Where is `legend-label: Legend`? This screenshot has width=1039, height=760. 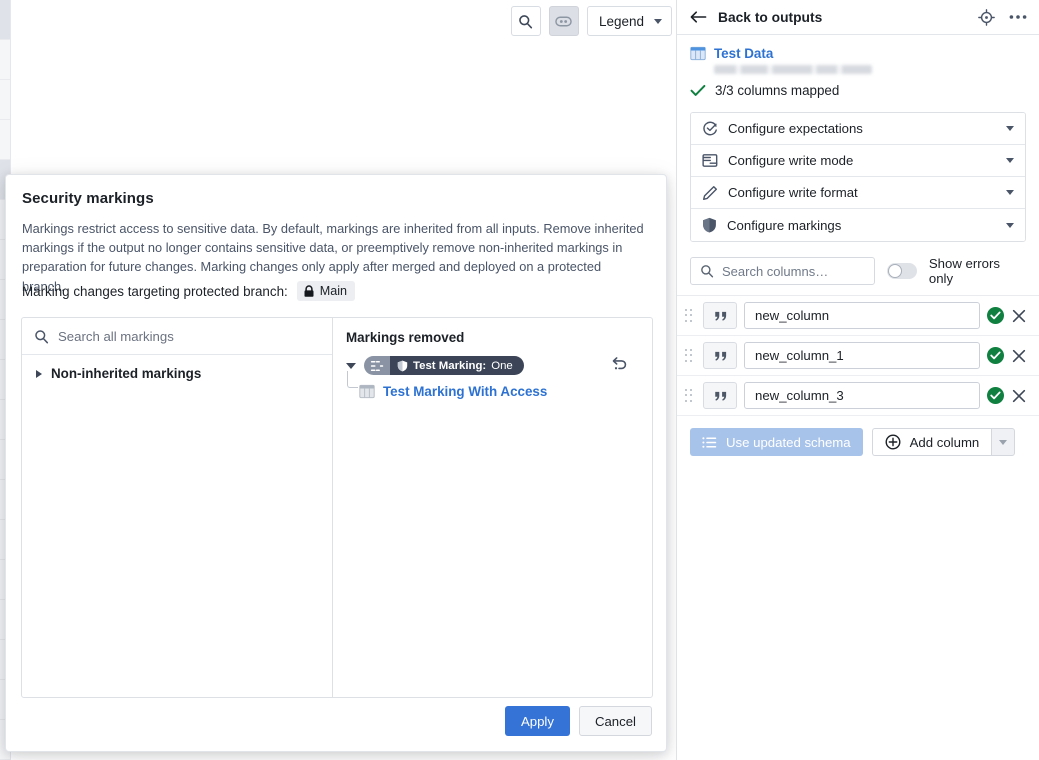
legend-label: Legend is located at coordinates (621, 21).